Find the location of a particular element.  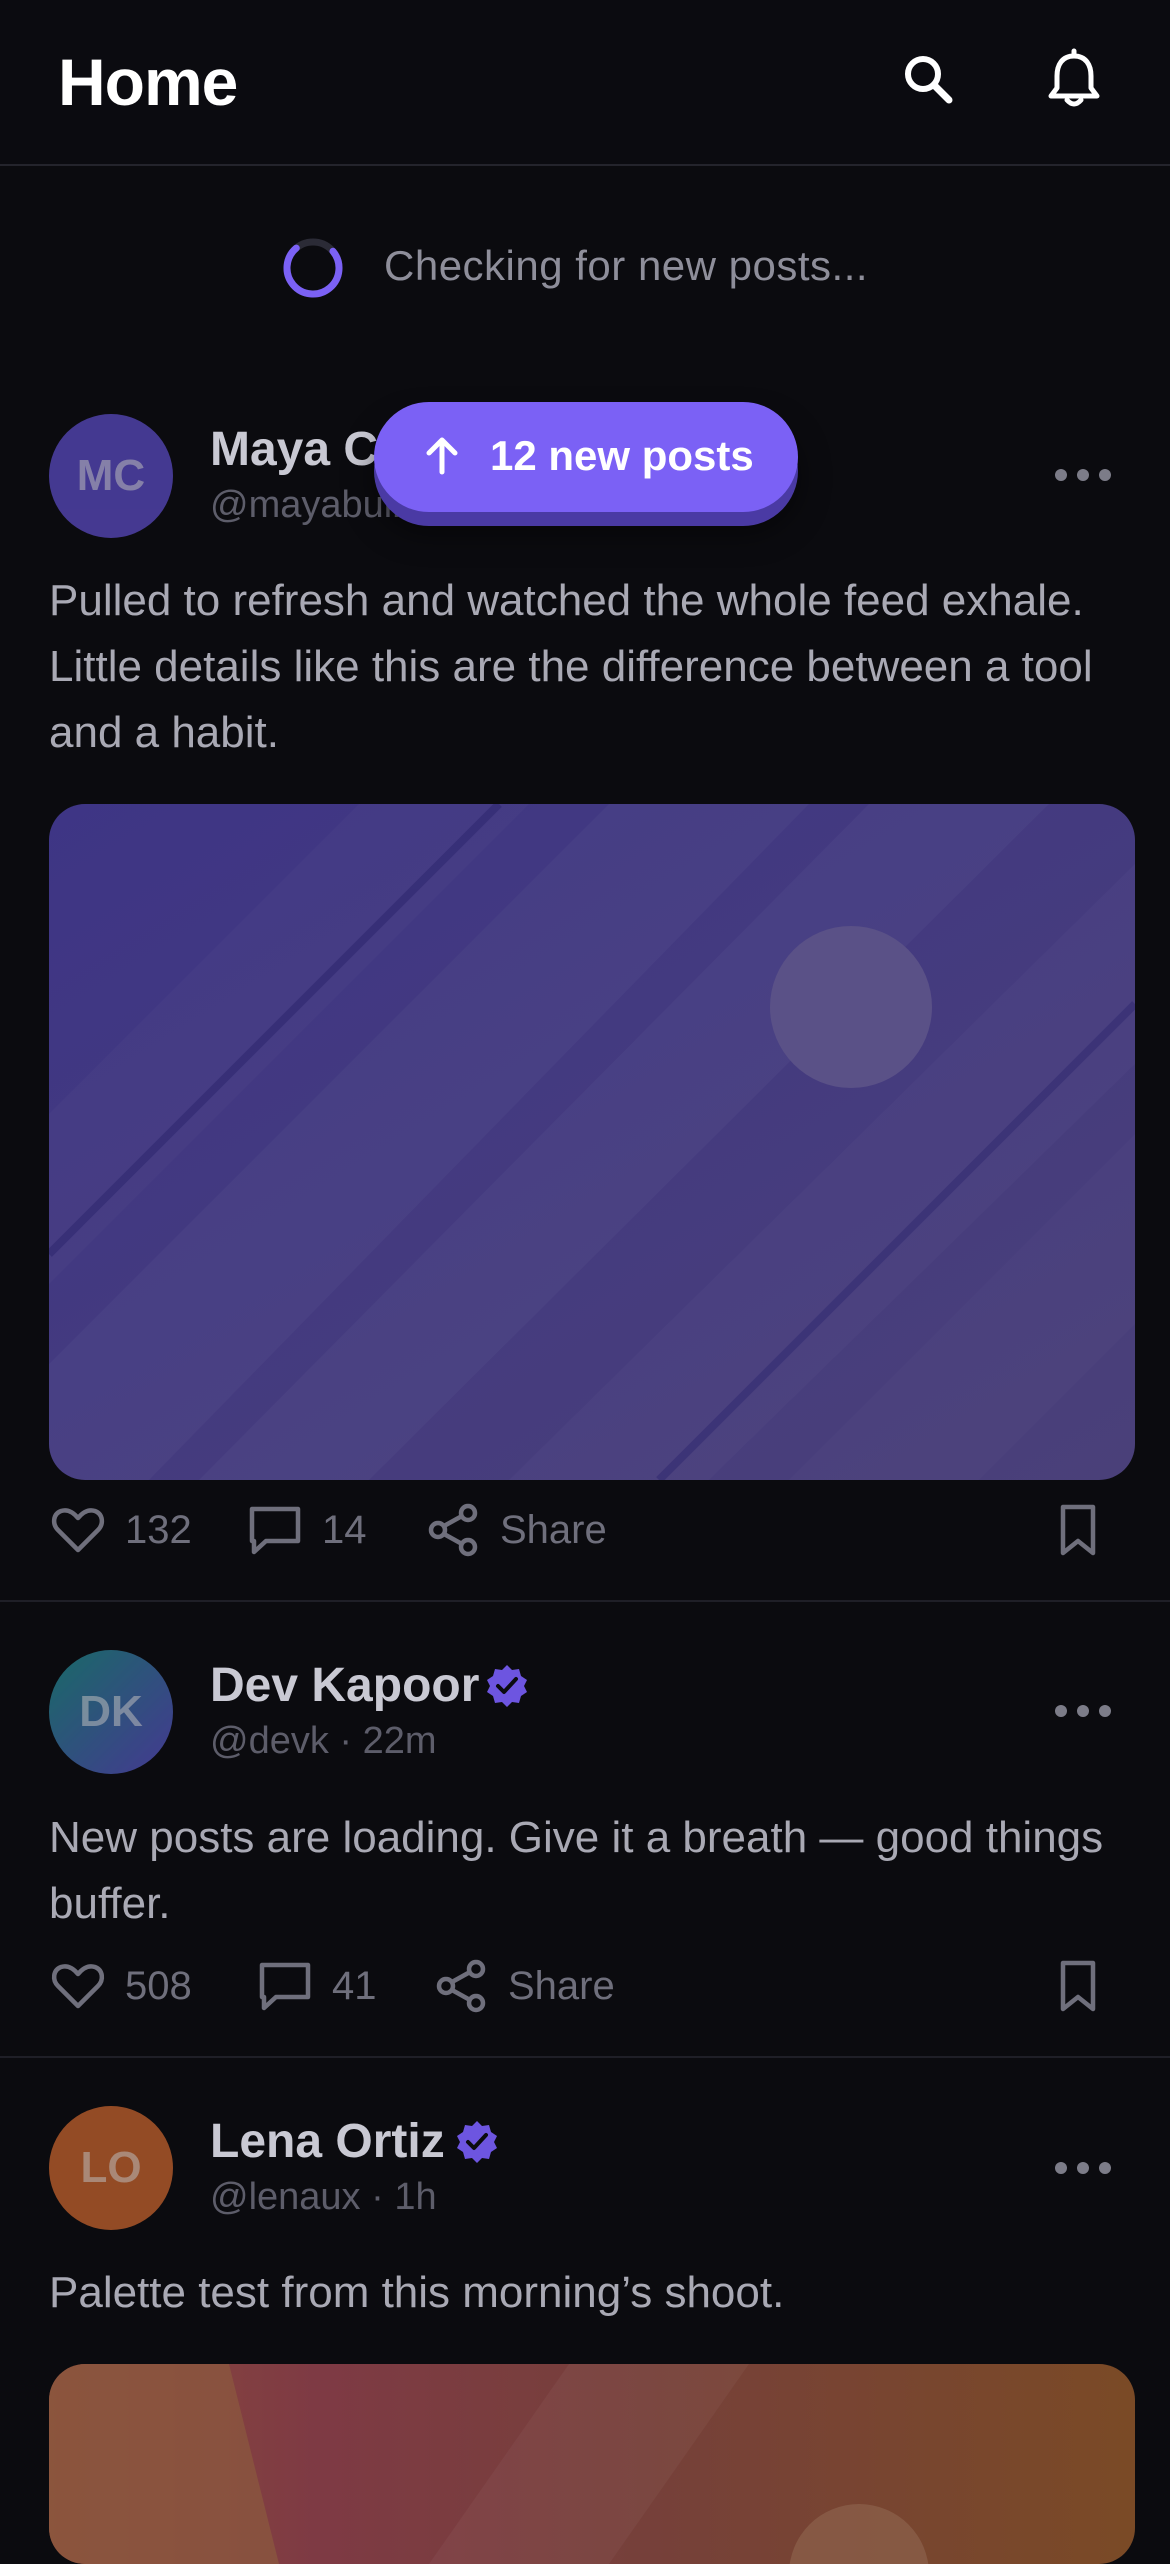

comment-count: 14 is located at coordinates (344, 1529).